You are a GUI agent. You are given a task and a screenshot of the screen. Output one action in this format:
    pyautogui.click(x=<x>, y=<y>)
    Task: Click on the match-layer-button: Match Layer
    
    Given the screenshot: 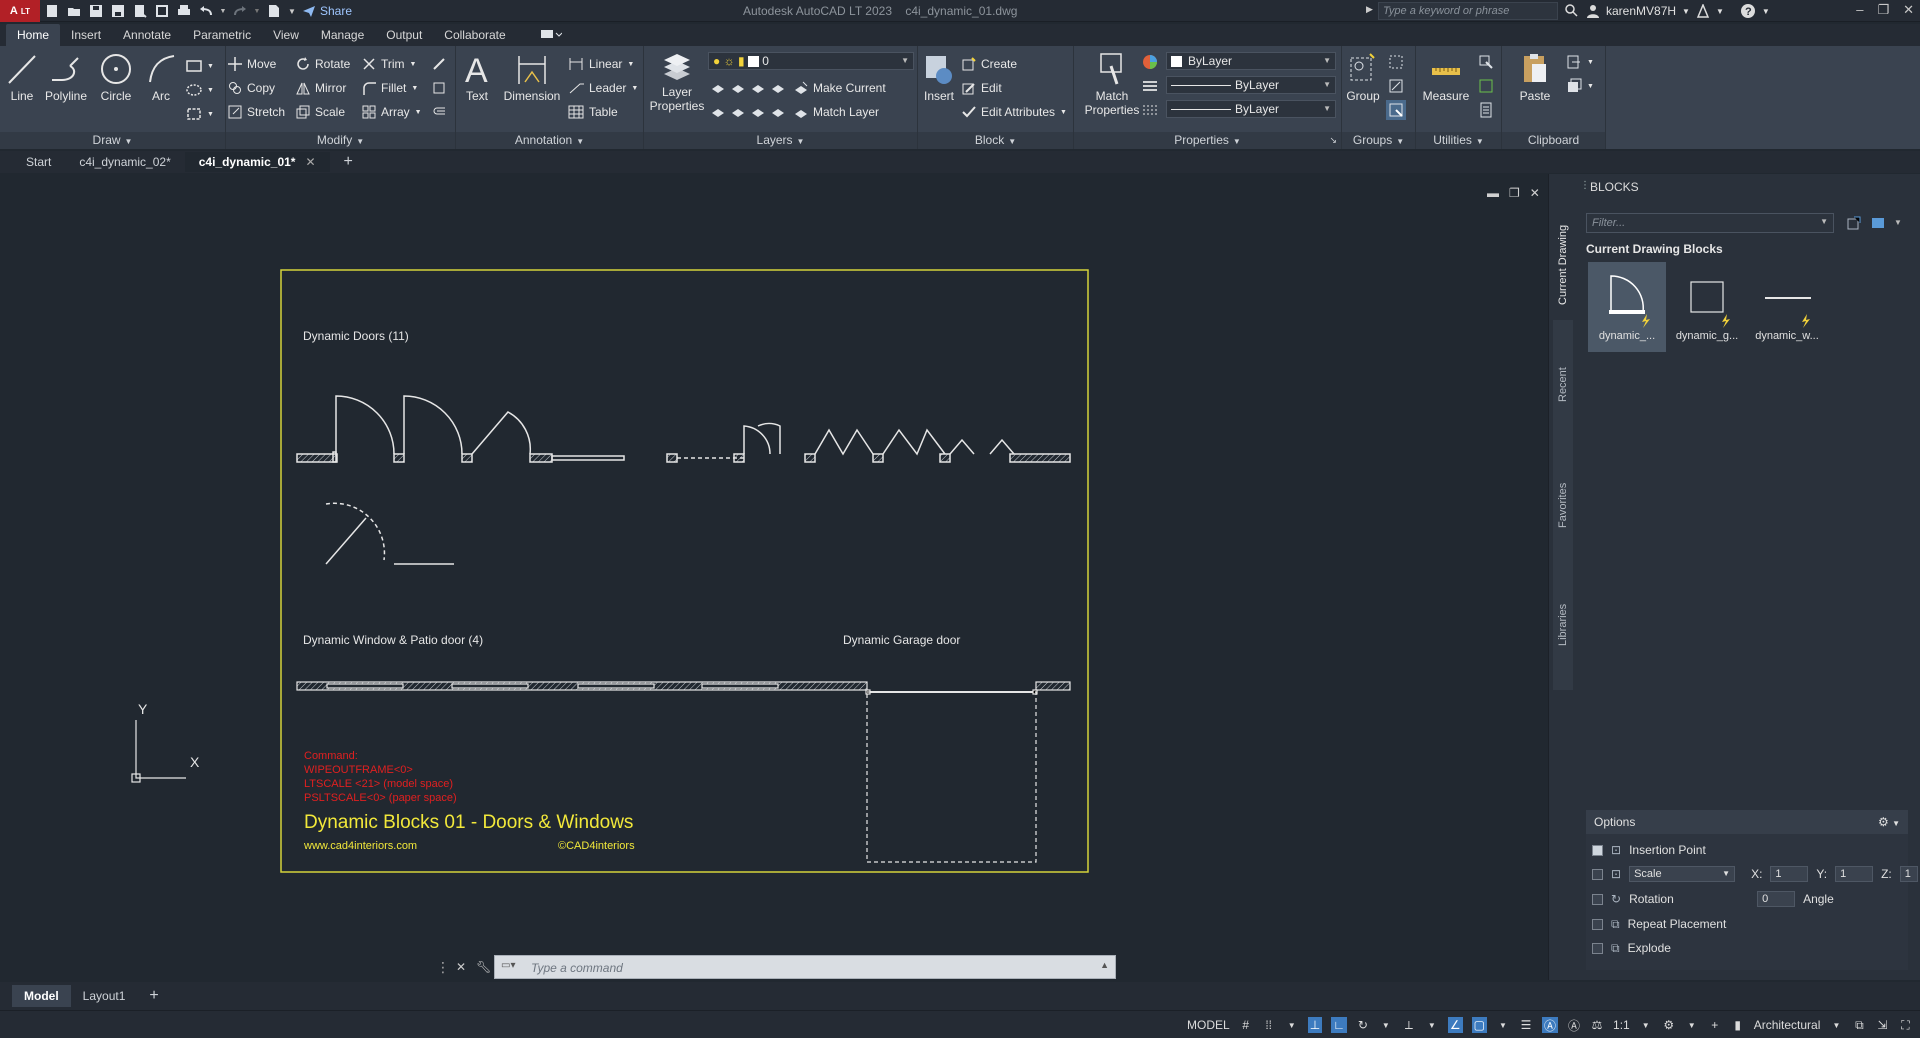 What is the action you would take?
    pyautogui.click(x=836, y=112)
    